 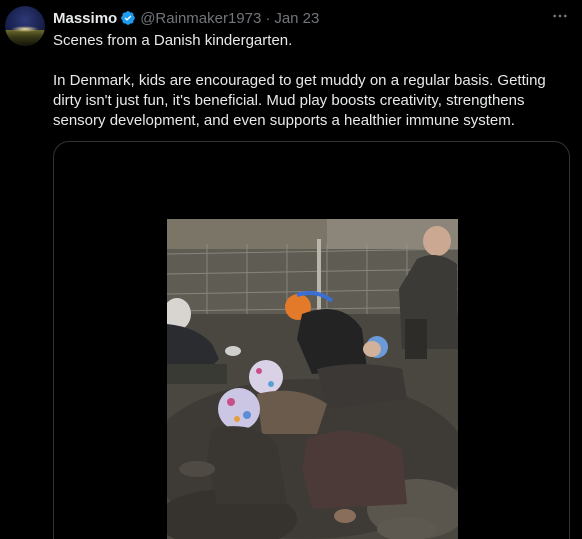 I want to click on author-handle: @Rainmaker1973, so click(x=200, y=18).